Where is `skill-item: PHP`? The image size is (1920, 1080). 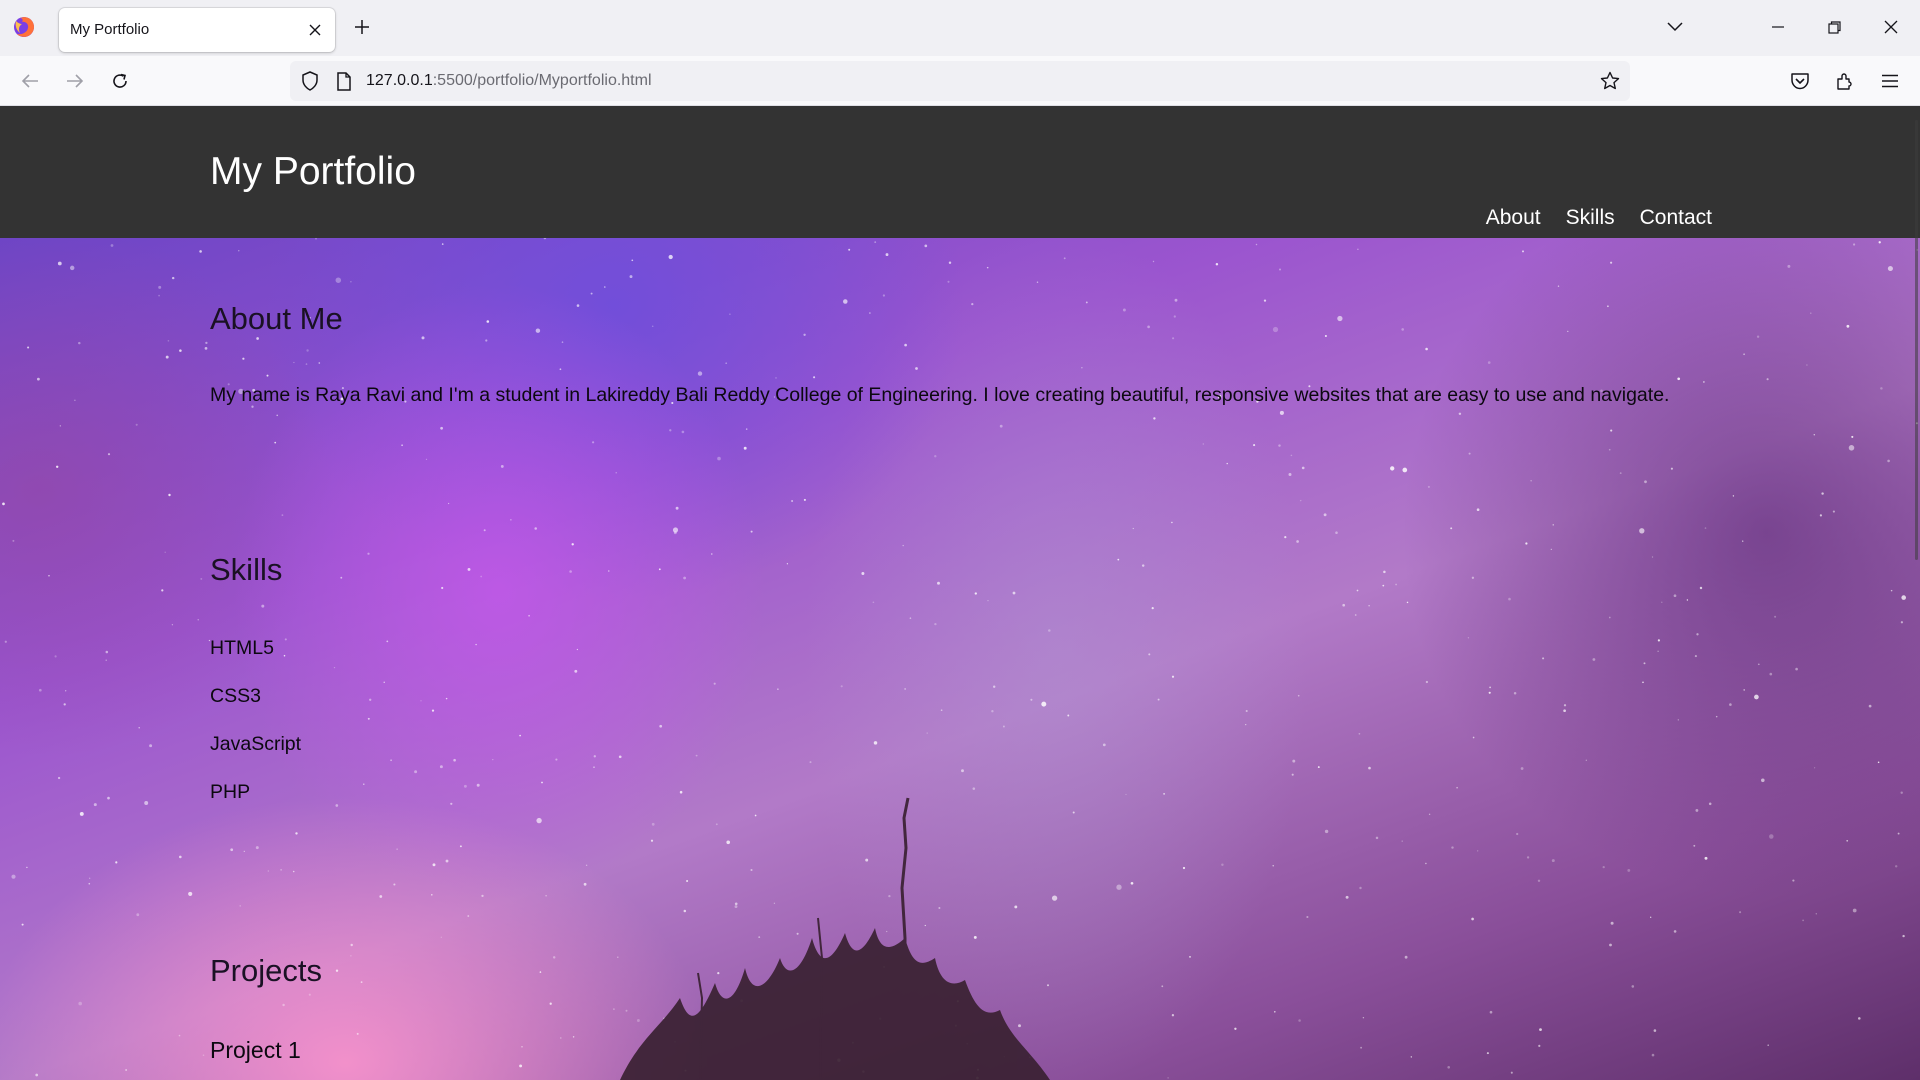 skill-item: PHP is located at coordinates (230, 792).